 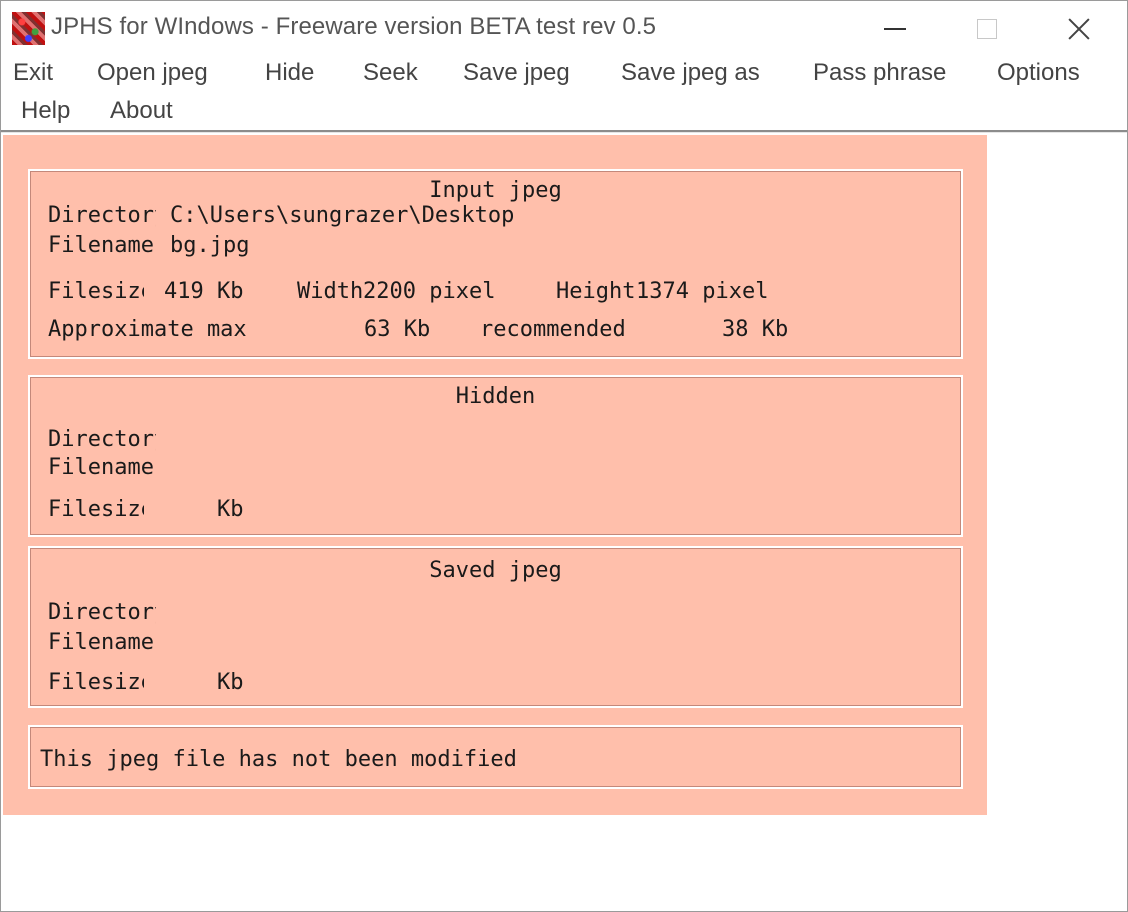 I want to click on menu-exit: Exit, so click(x=33, y=73).